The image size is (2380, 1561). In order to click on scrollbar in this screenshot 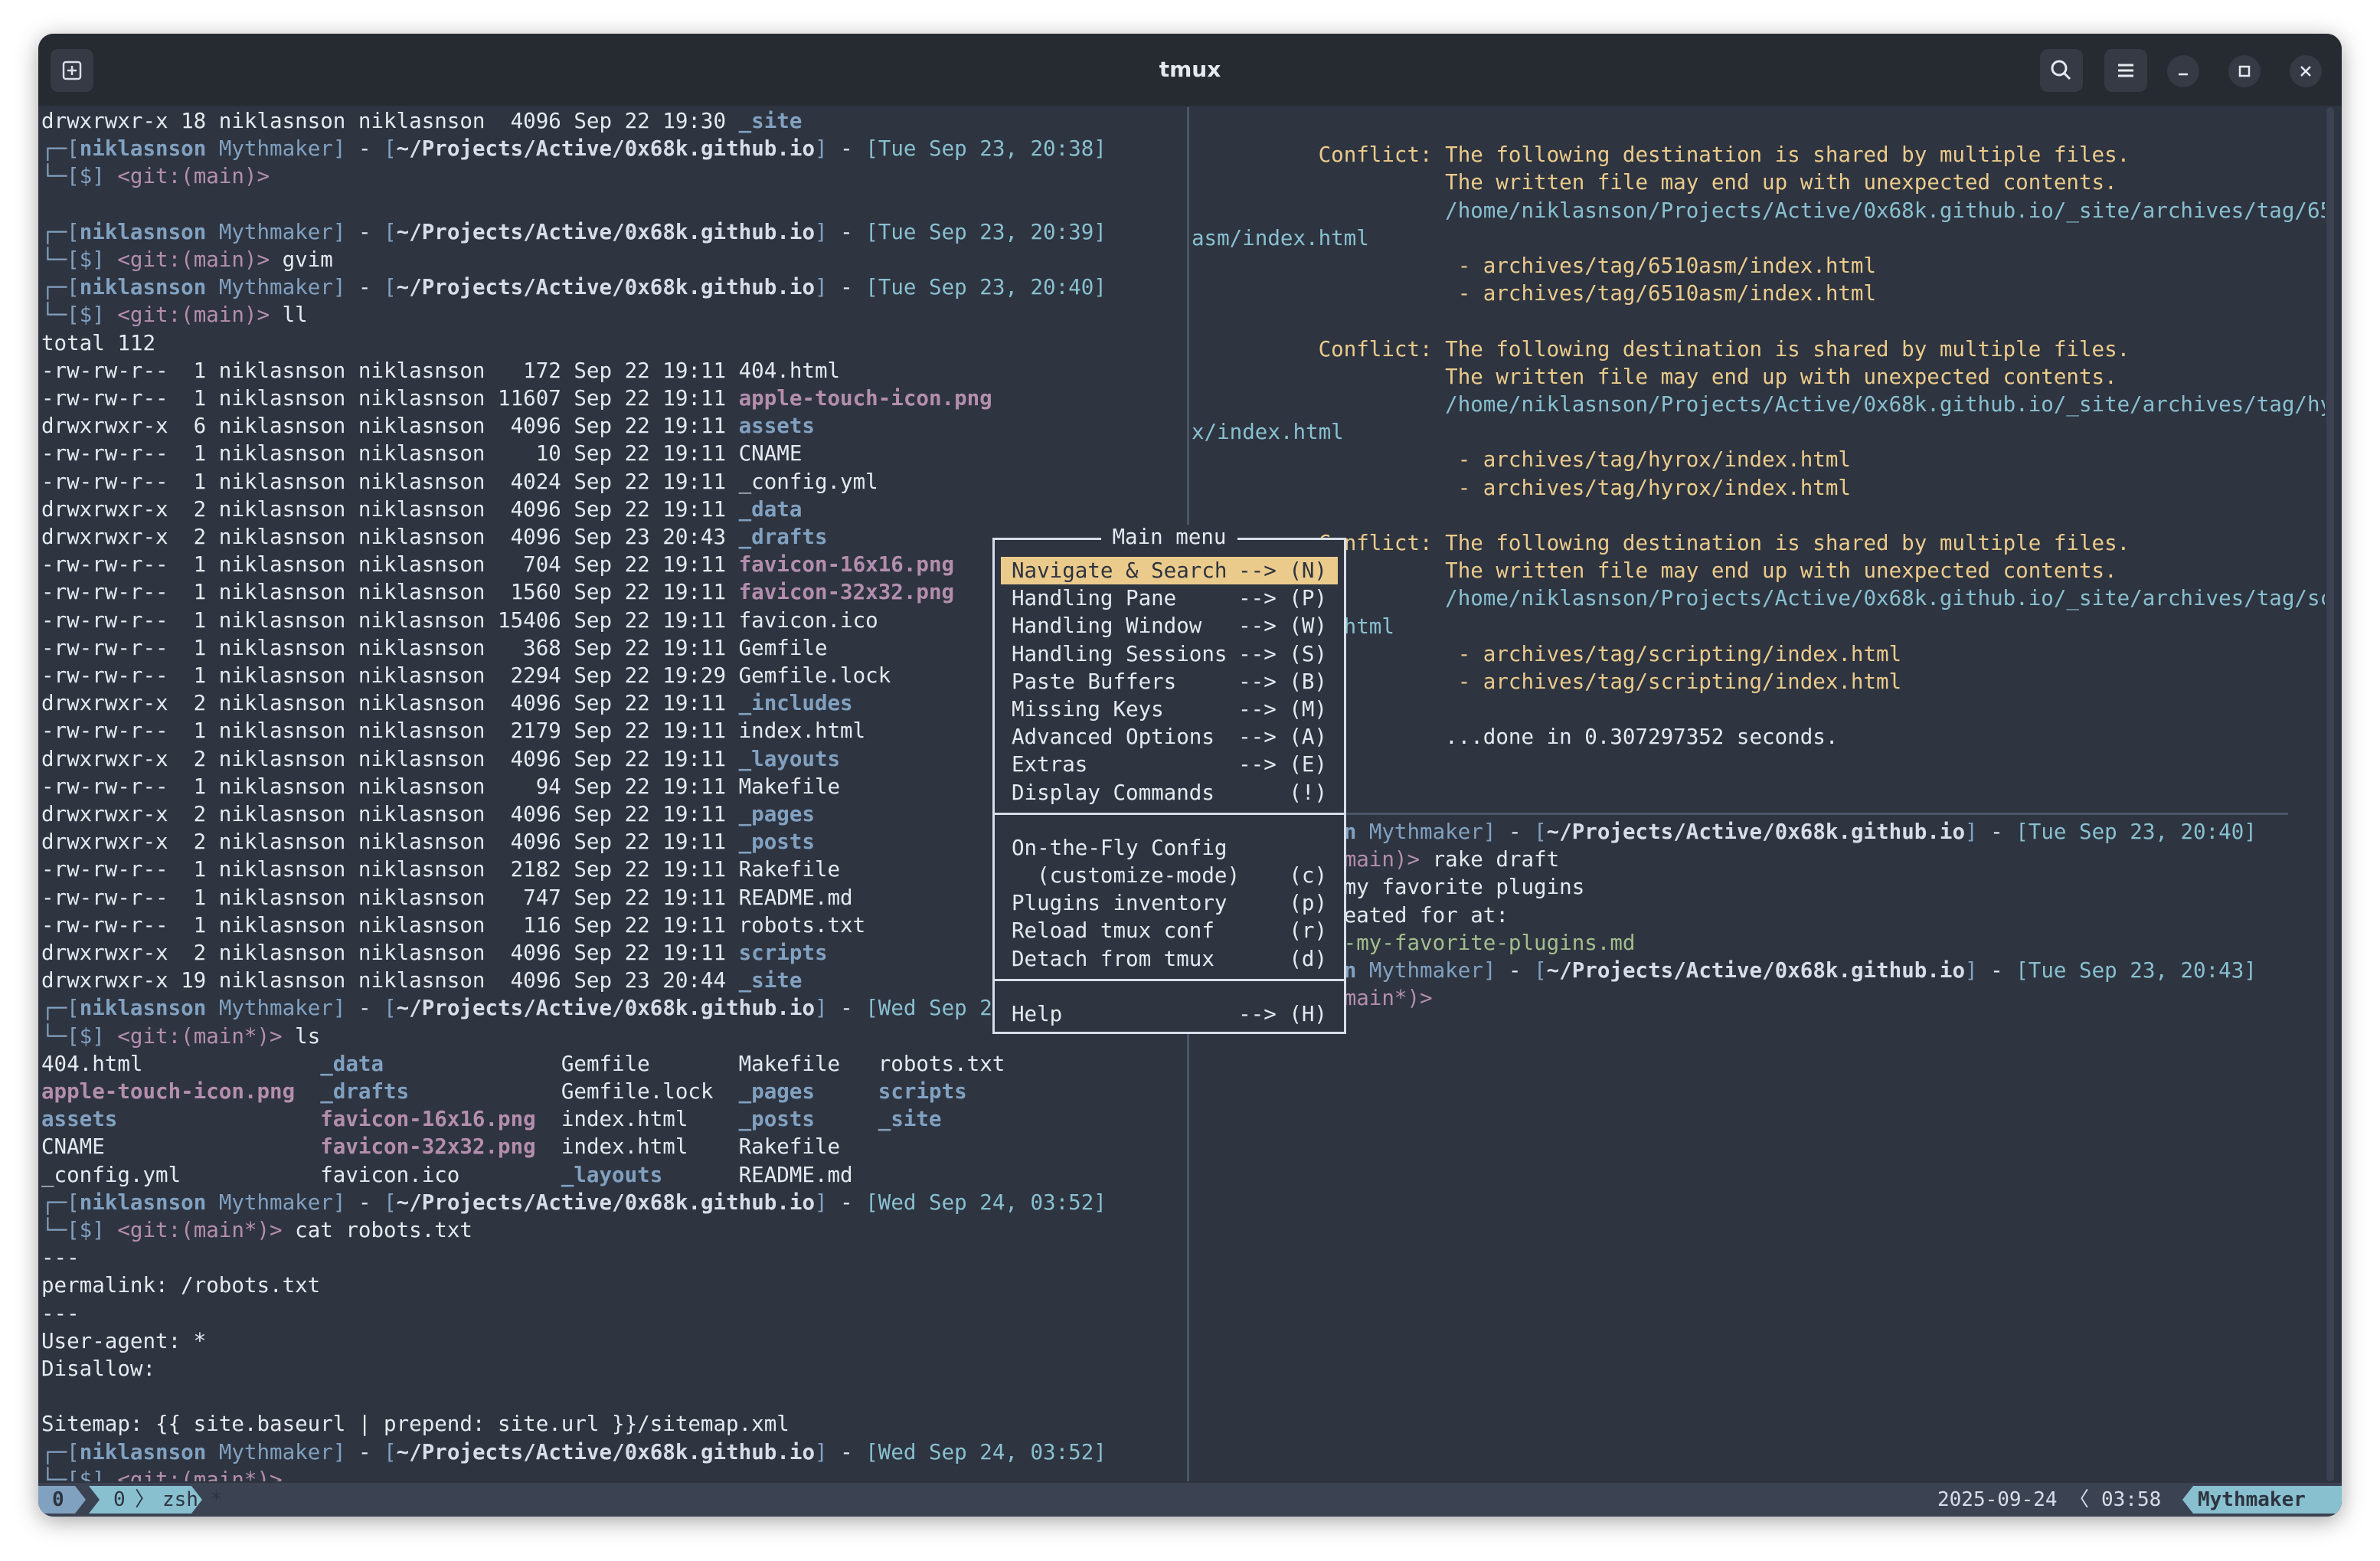, I will do `click(2330, 794)`.